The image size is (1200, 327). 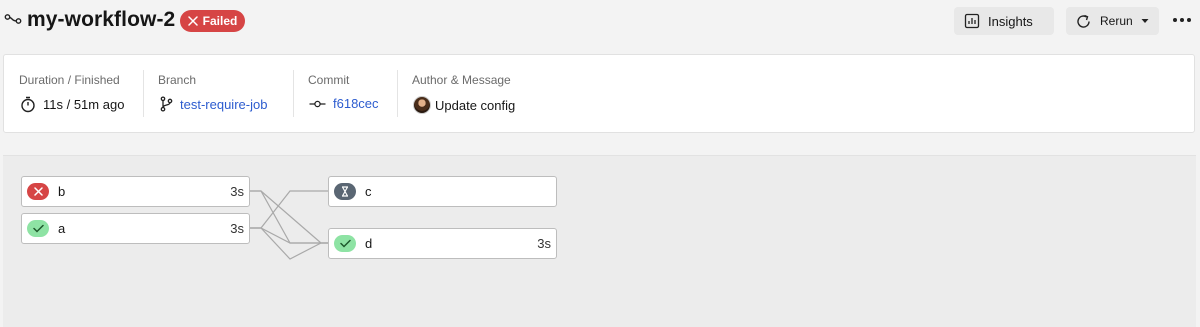 What do you see at coordinates (84, 104) in the screenshot?
I see `duration-value: 11s / 51m ago` at bounding box center [84, 104].